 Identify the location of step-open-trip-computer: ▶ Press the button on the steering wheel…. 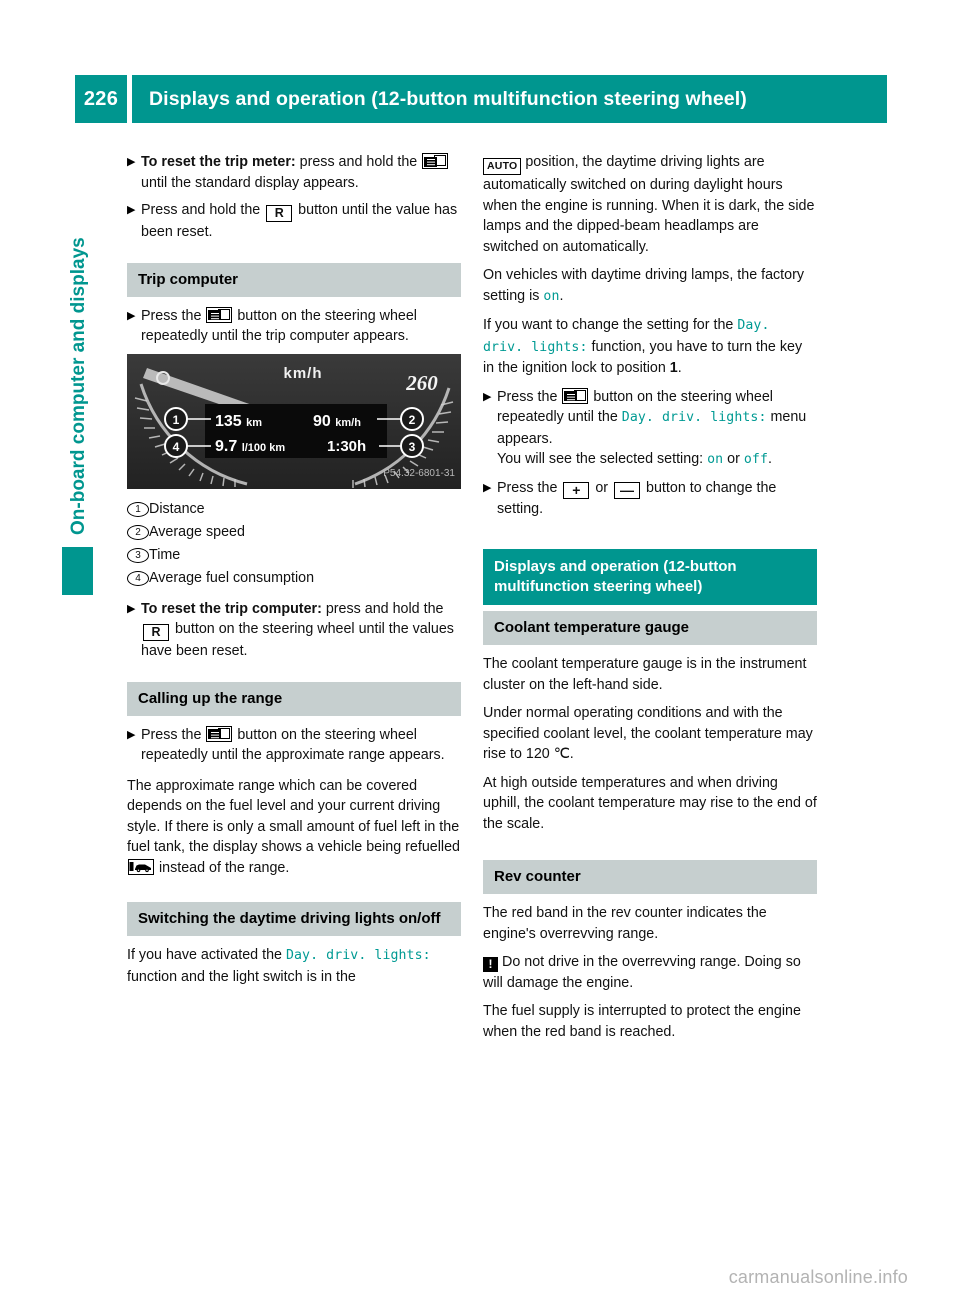
(294, 326).